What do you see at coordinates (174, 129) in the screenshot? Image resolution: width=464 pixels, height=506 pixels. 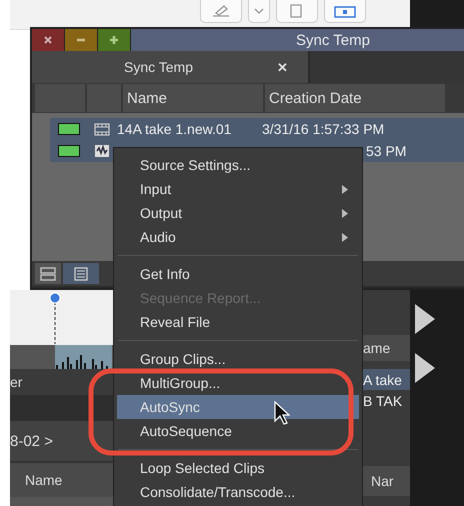 I see `clip-name: 14A take 1.new.01` at bounding box center [174, 129].